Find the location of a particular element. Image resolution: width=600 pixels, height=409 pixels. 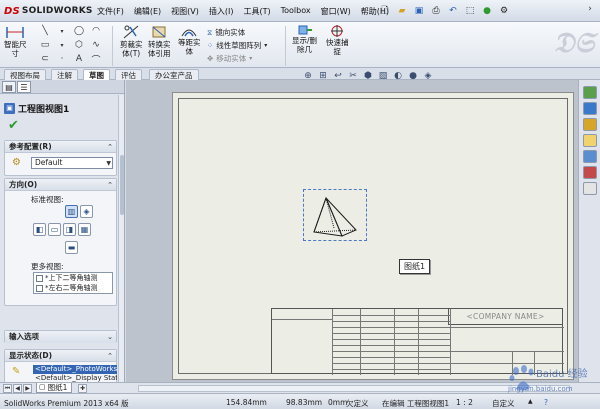

undo-icon: ↶ is located at coordinates (453, 10).